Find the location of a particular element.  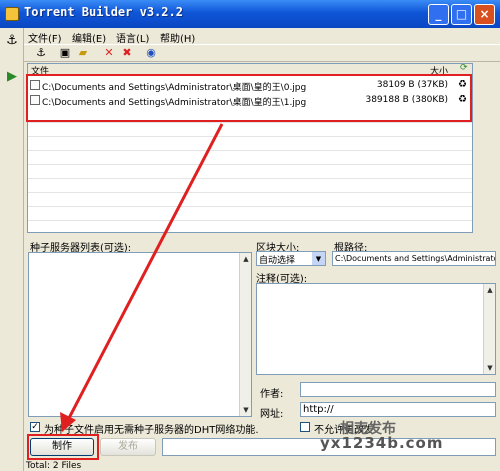

arrow-head is located at coordinates (68, 422).